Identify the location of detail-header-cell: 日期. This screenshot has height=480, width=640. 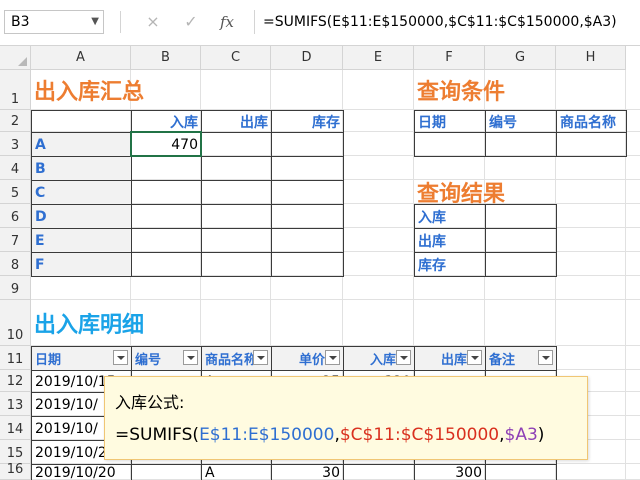
(81, 358).